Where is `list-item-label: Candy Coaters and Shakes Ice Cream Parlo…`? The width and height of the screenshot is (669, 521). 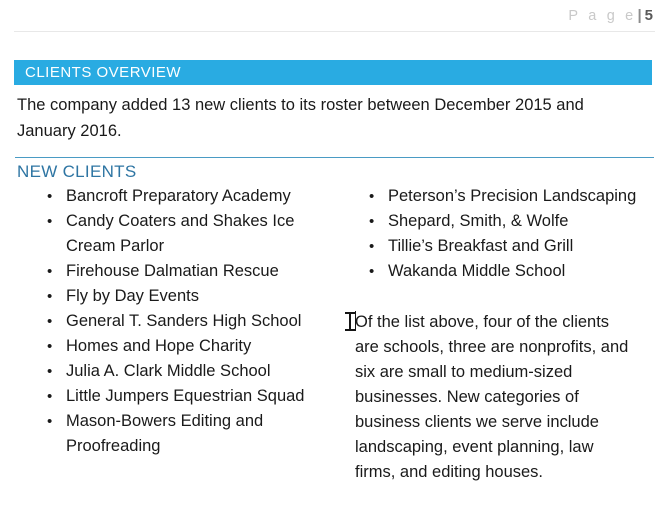 list-item-label: Candy Coaters and Shakes Ice Cream Parlo… is located at coordinates (180, 233).